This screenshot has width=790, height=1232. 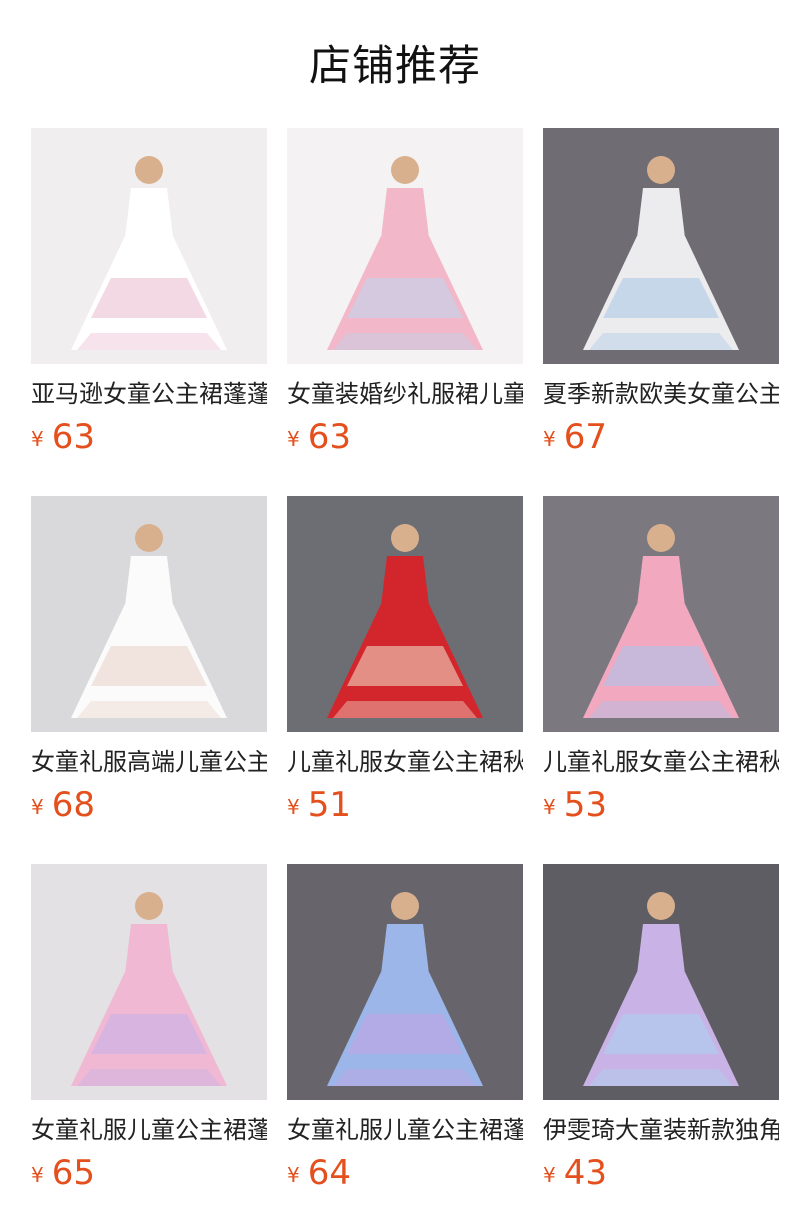 I want to click on product-price: ¥51, so click(x=405, y=808).